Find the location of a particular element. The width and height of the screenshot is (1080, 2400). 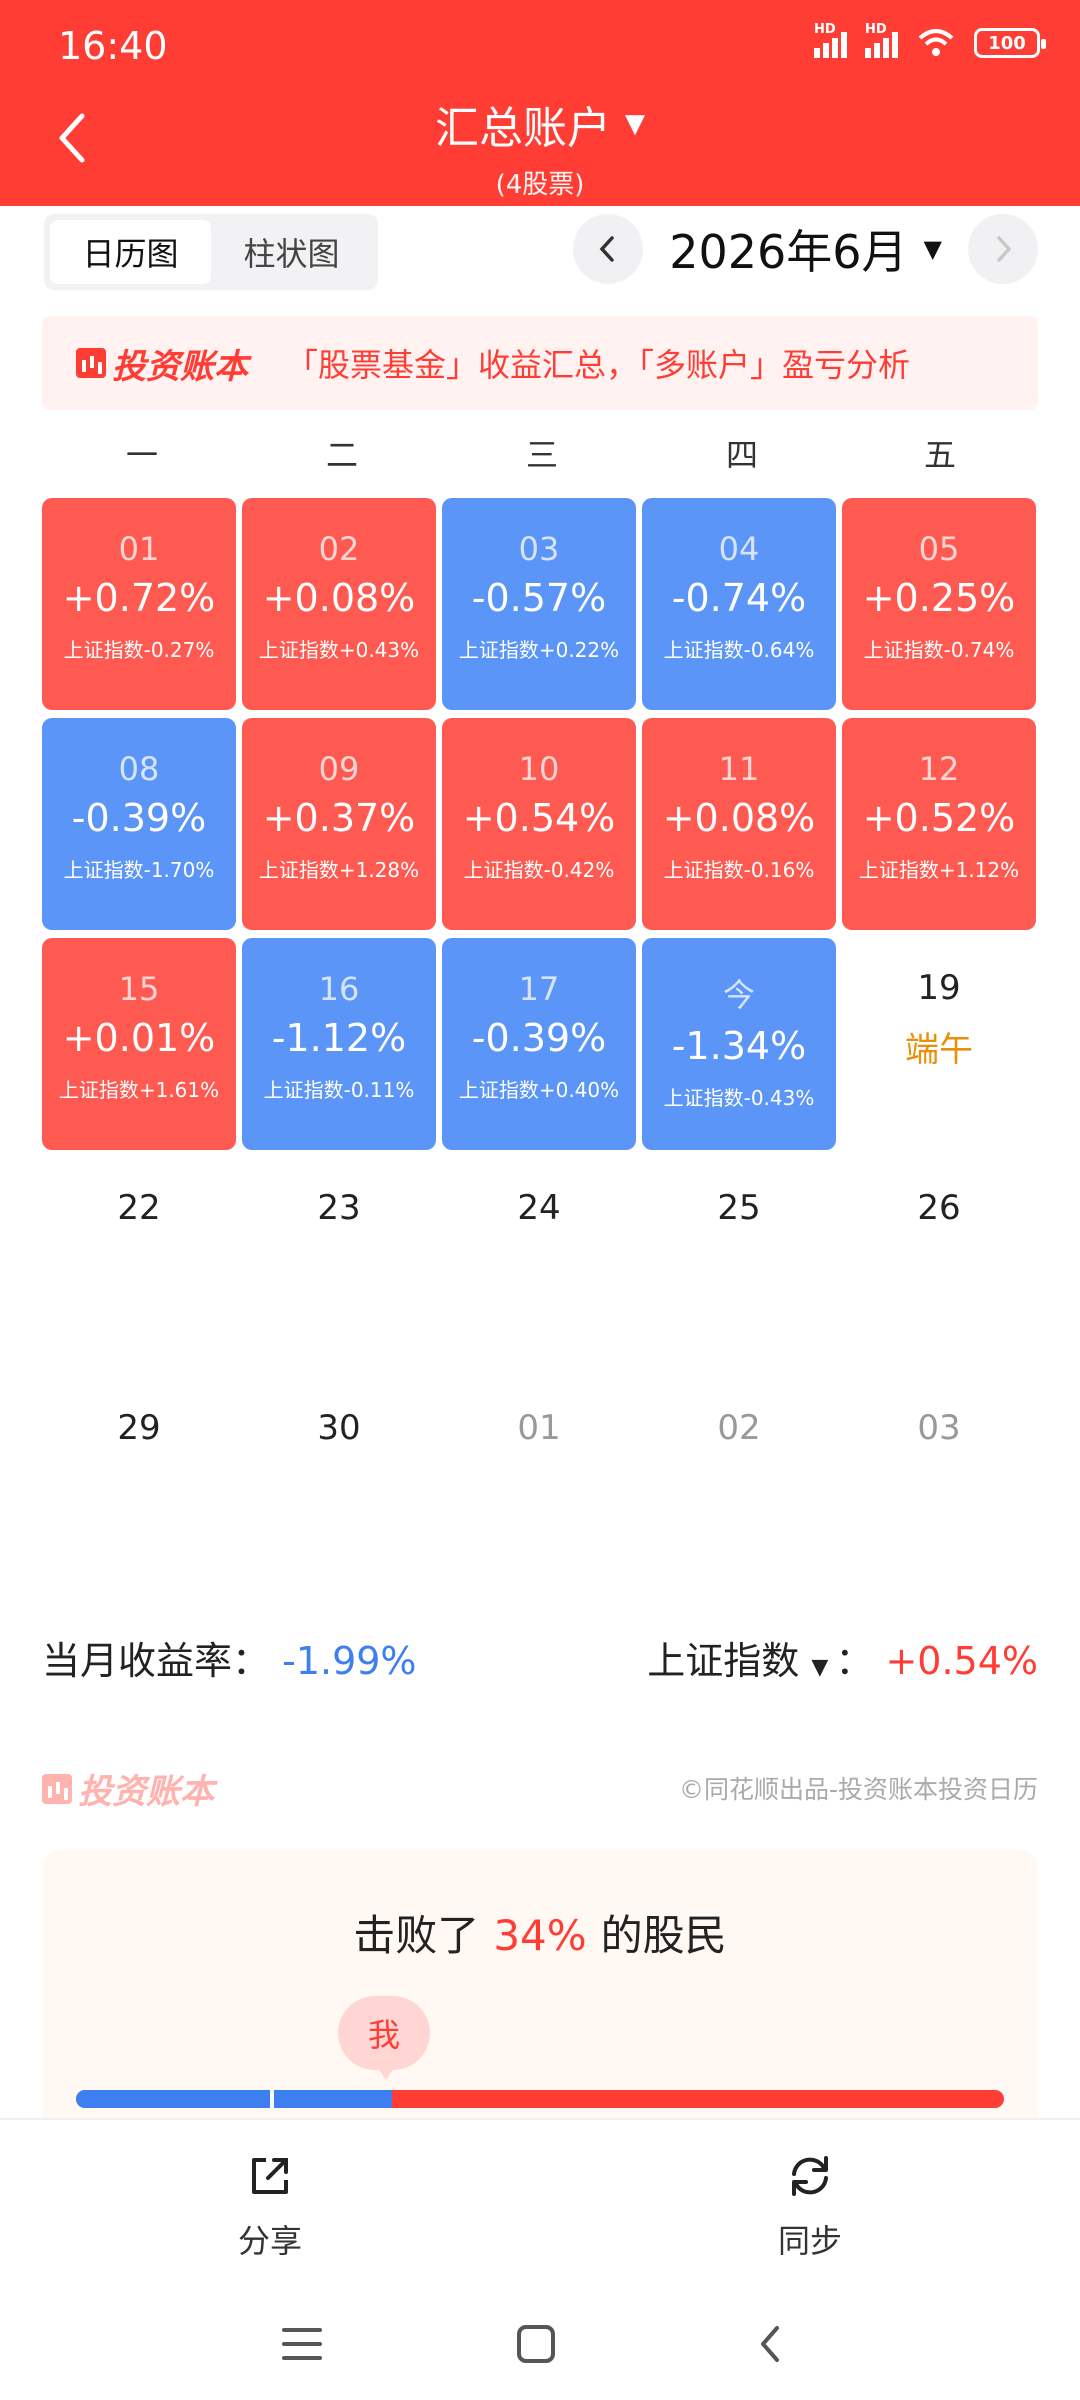

share-label: 分享 is located at coordinates (269, 2241).